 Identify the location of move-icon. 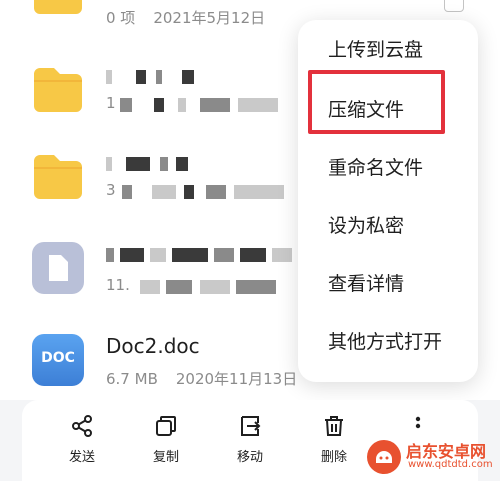
(251, 426).